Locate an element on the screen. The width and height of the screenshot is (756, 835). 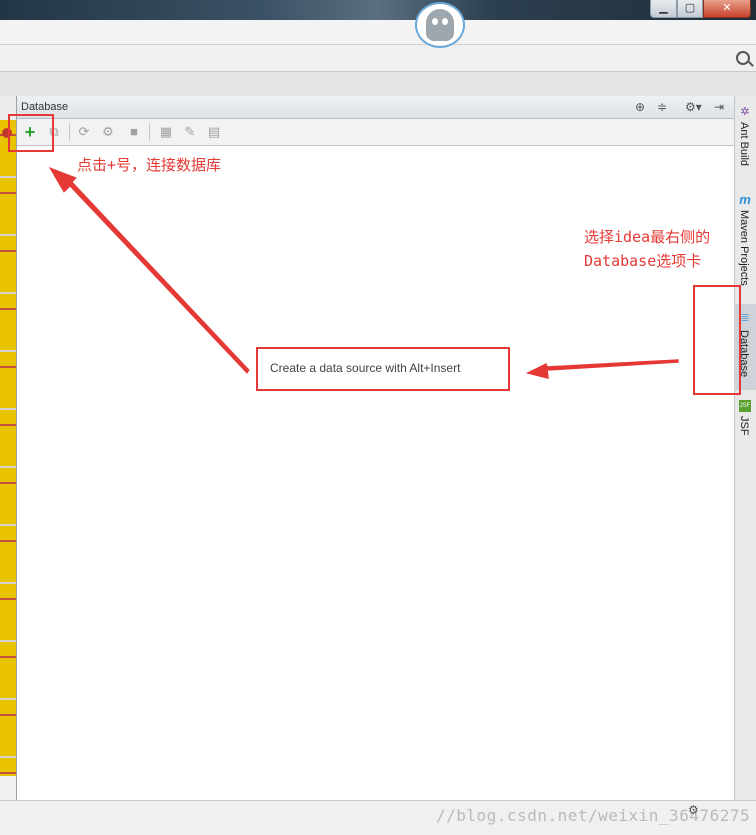
collapse-all-icon: ≑ is located at coordinates (662, 107).